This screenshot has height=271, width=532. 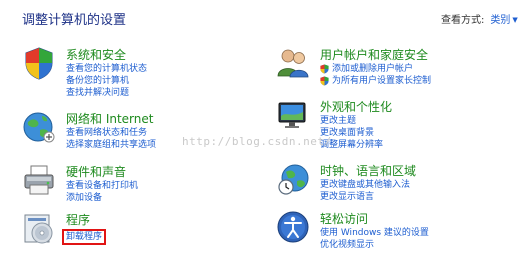 I want to click on chevron-down-icon: ▼, so click(x=514, y=20).